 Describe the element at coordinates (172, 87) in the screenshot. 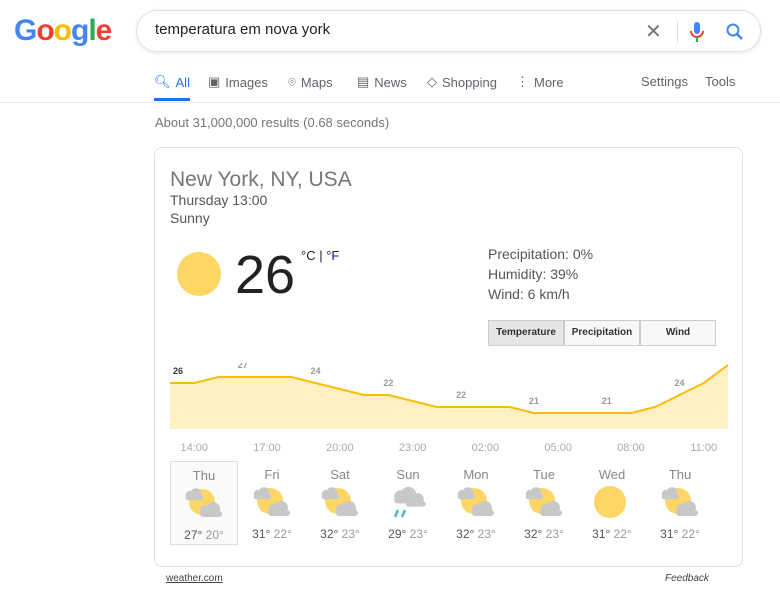

I see `tab-all: 🔍︎ All` at that location.